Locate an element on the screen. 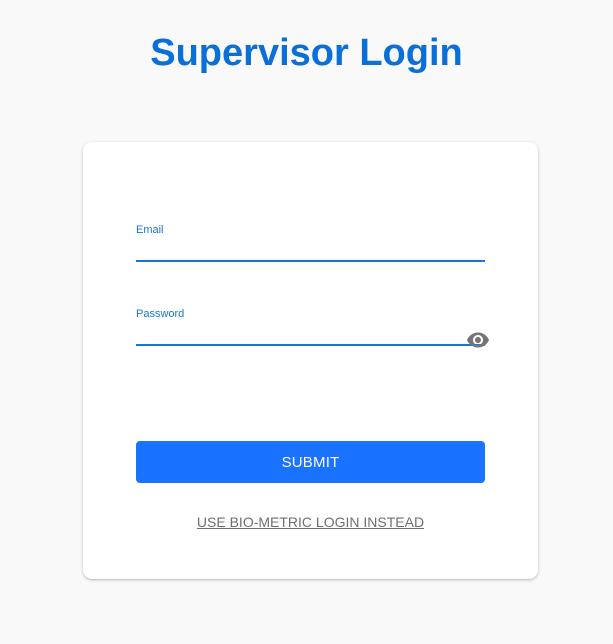  eye-icon is located at coordinates (478, 340).